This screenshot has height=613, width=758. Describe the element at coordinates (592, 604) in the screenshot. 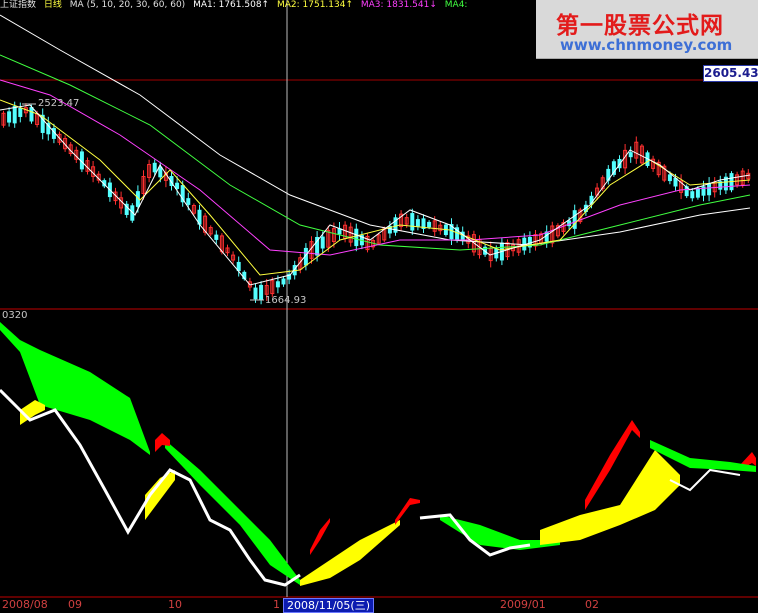

I see `x-axis-label-02: 02` at that location.